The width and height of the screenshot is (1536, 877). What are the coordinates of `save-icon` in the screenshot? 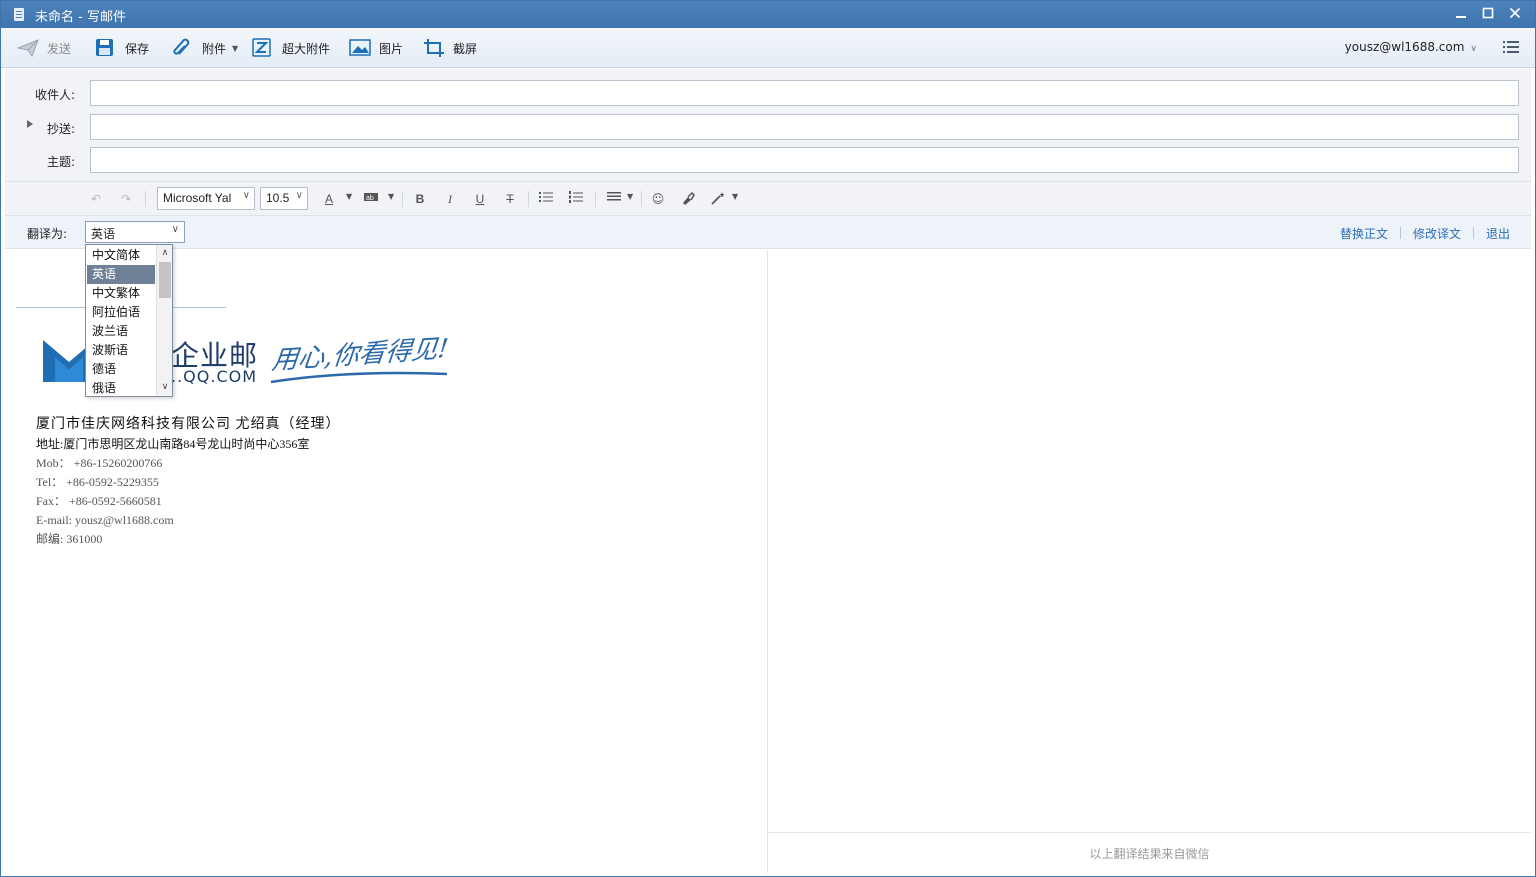 It's located at (106, 48).